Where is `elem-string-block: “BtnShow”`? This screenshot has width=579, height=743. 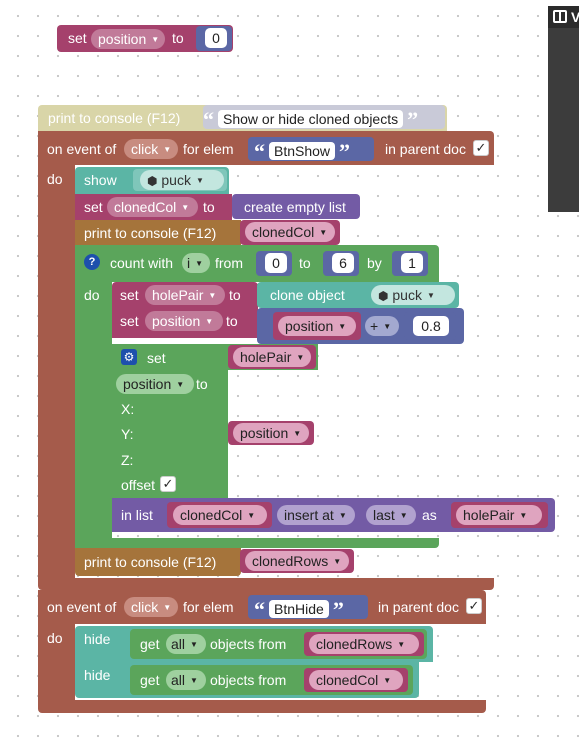 elem-string-block: “BtnShow” is located at coordinates (311, 150).